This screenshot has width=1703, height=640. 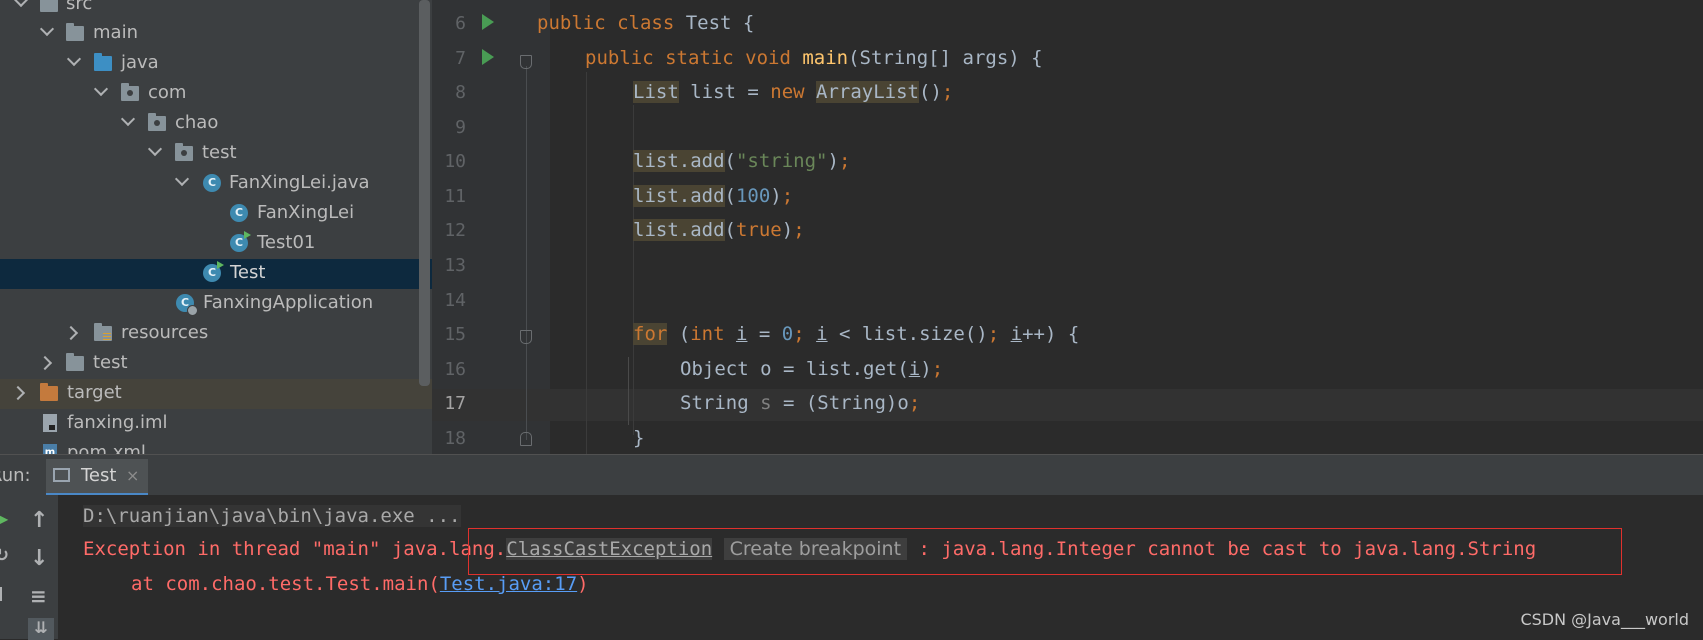 I want to click on code-line-16: Object o = list.get(i);, so click(x=812, y=369).